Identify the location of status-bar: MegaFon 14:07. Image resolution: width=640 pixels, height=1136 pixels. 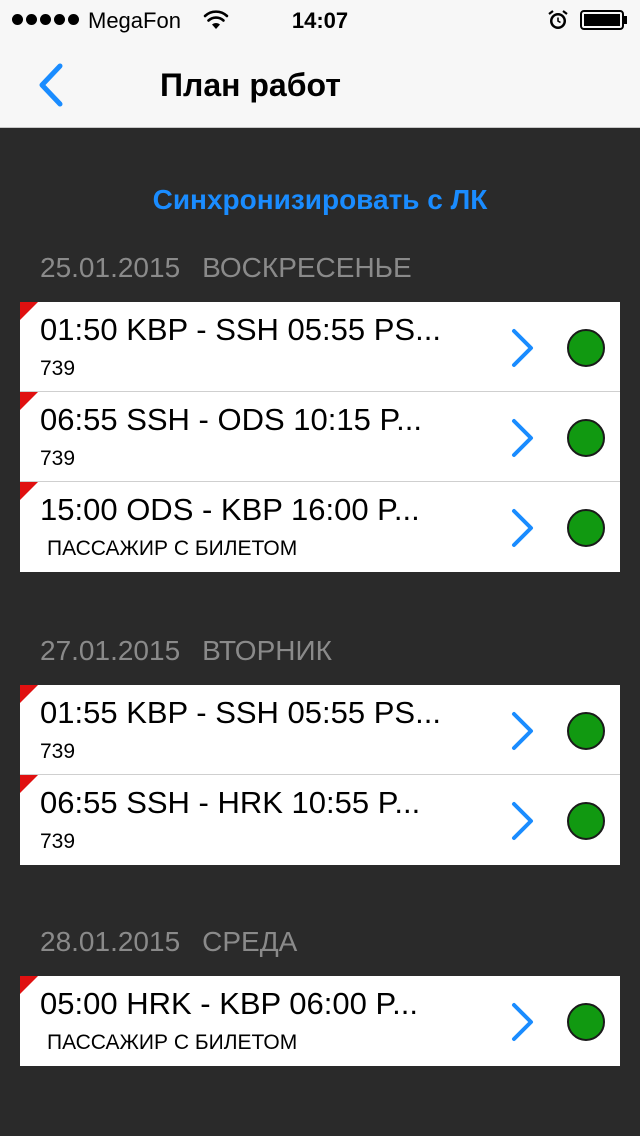
(320, 20).